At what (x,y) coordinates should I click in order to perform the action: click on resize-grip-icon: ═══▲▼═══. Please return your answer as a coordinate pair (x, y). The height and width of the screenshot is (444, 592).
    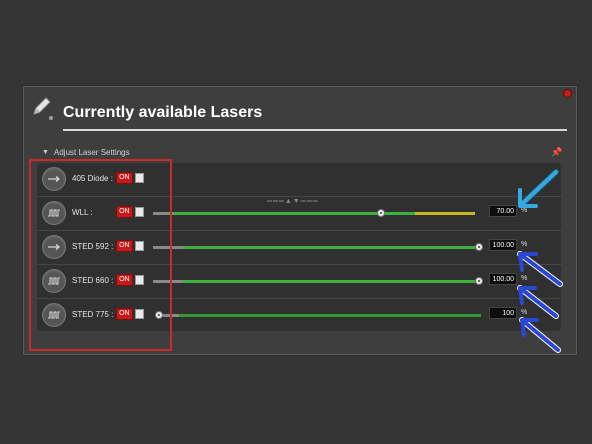
    Looking at the image, I should click on (293, 201).